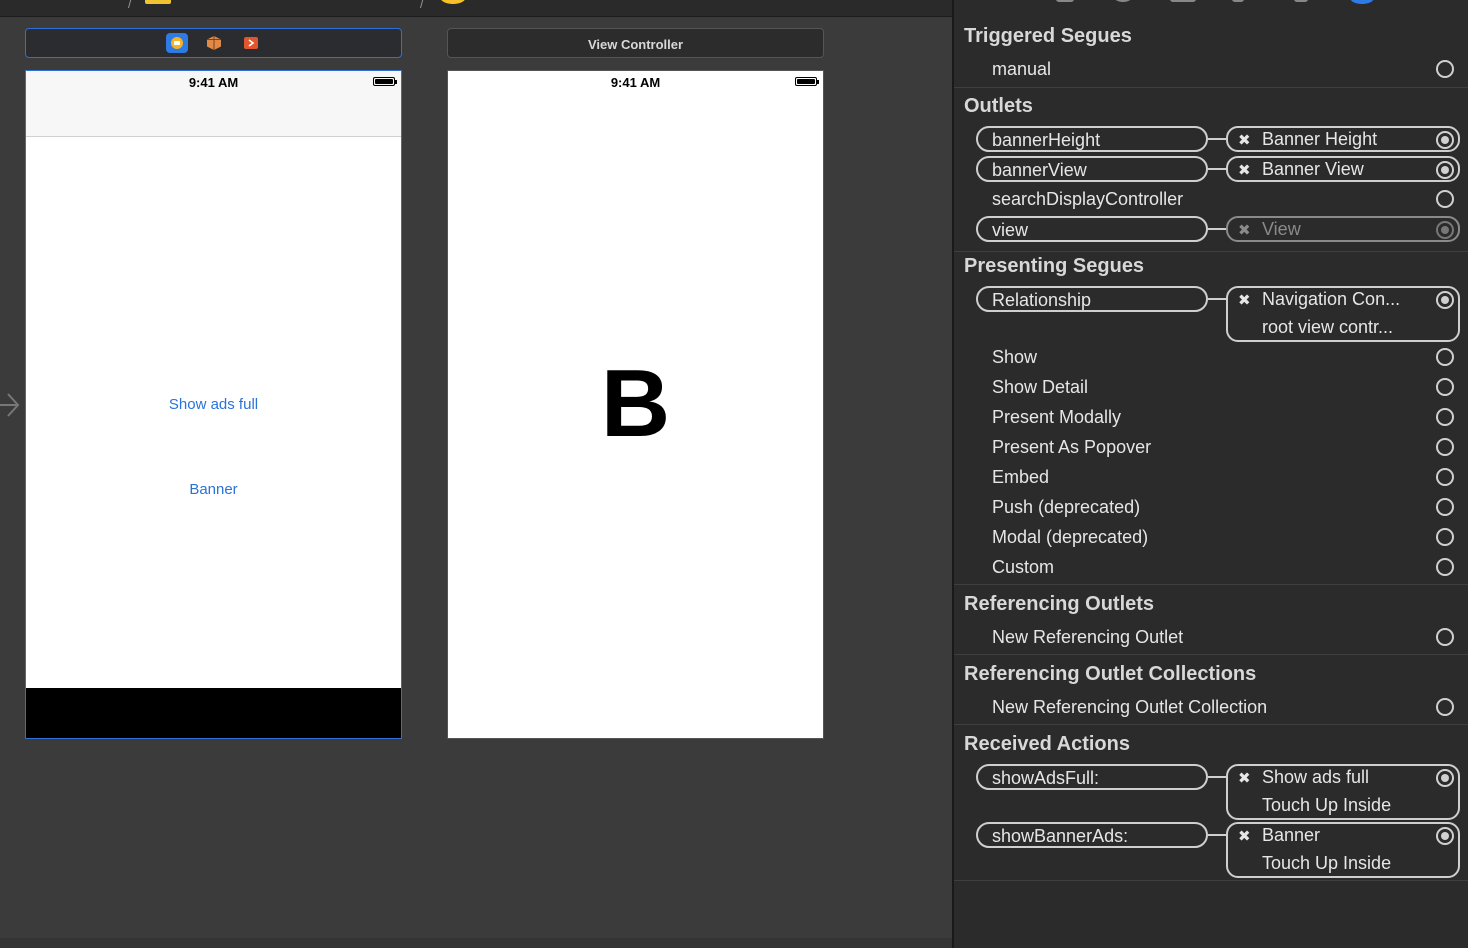 Image resolution: width=1468 pixels, height=948 pixels. Describe the element at coordinates (1023, 567) in the screenshot. I see `segue-row-label: Custom` at that location.